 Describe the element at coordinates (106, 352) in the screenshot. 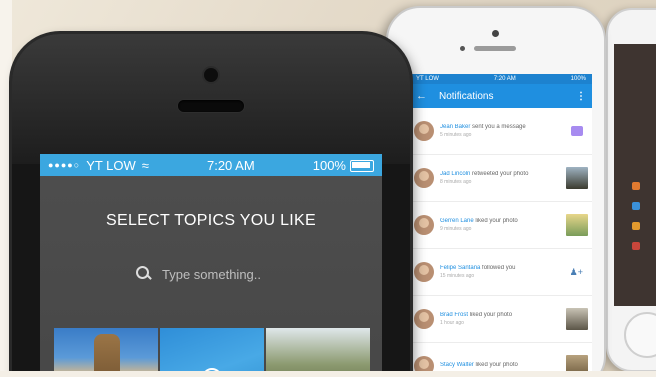

I see `topic-tile-architecture` at that location.